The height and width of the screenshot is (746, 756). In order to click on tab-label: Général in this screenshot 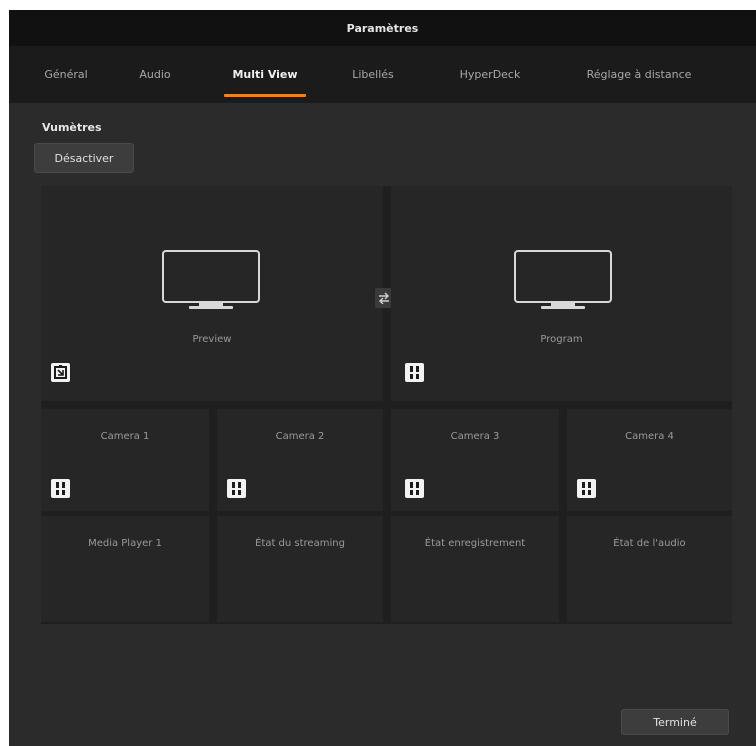, I will do `click(66, 74)`.